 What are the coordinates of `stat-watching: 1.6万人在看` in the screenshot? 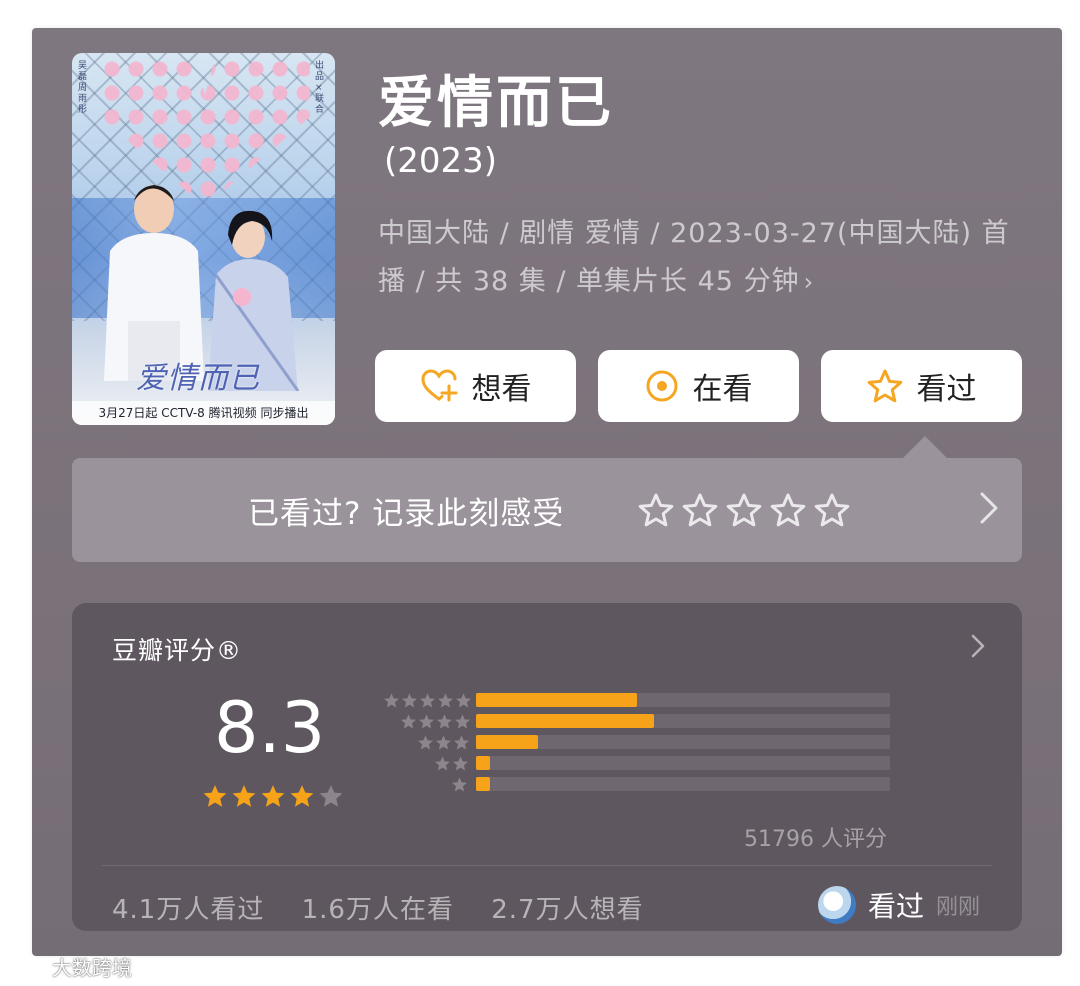 It's located at (377, 910).